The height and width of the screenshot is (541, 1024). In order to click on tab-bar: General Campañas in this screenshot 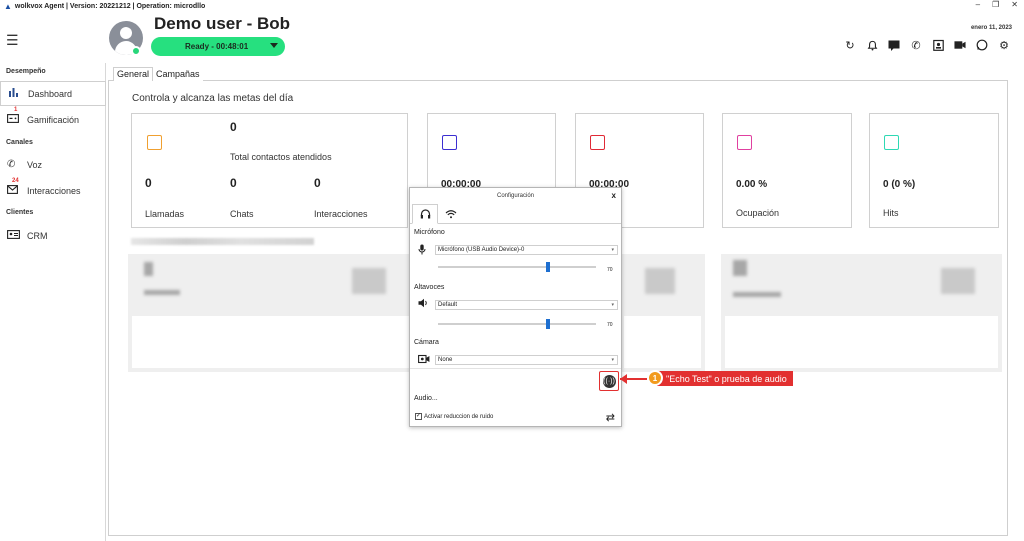, I will do `click(158, 74)`.